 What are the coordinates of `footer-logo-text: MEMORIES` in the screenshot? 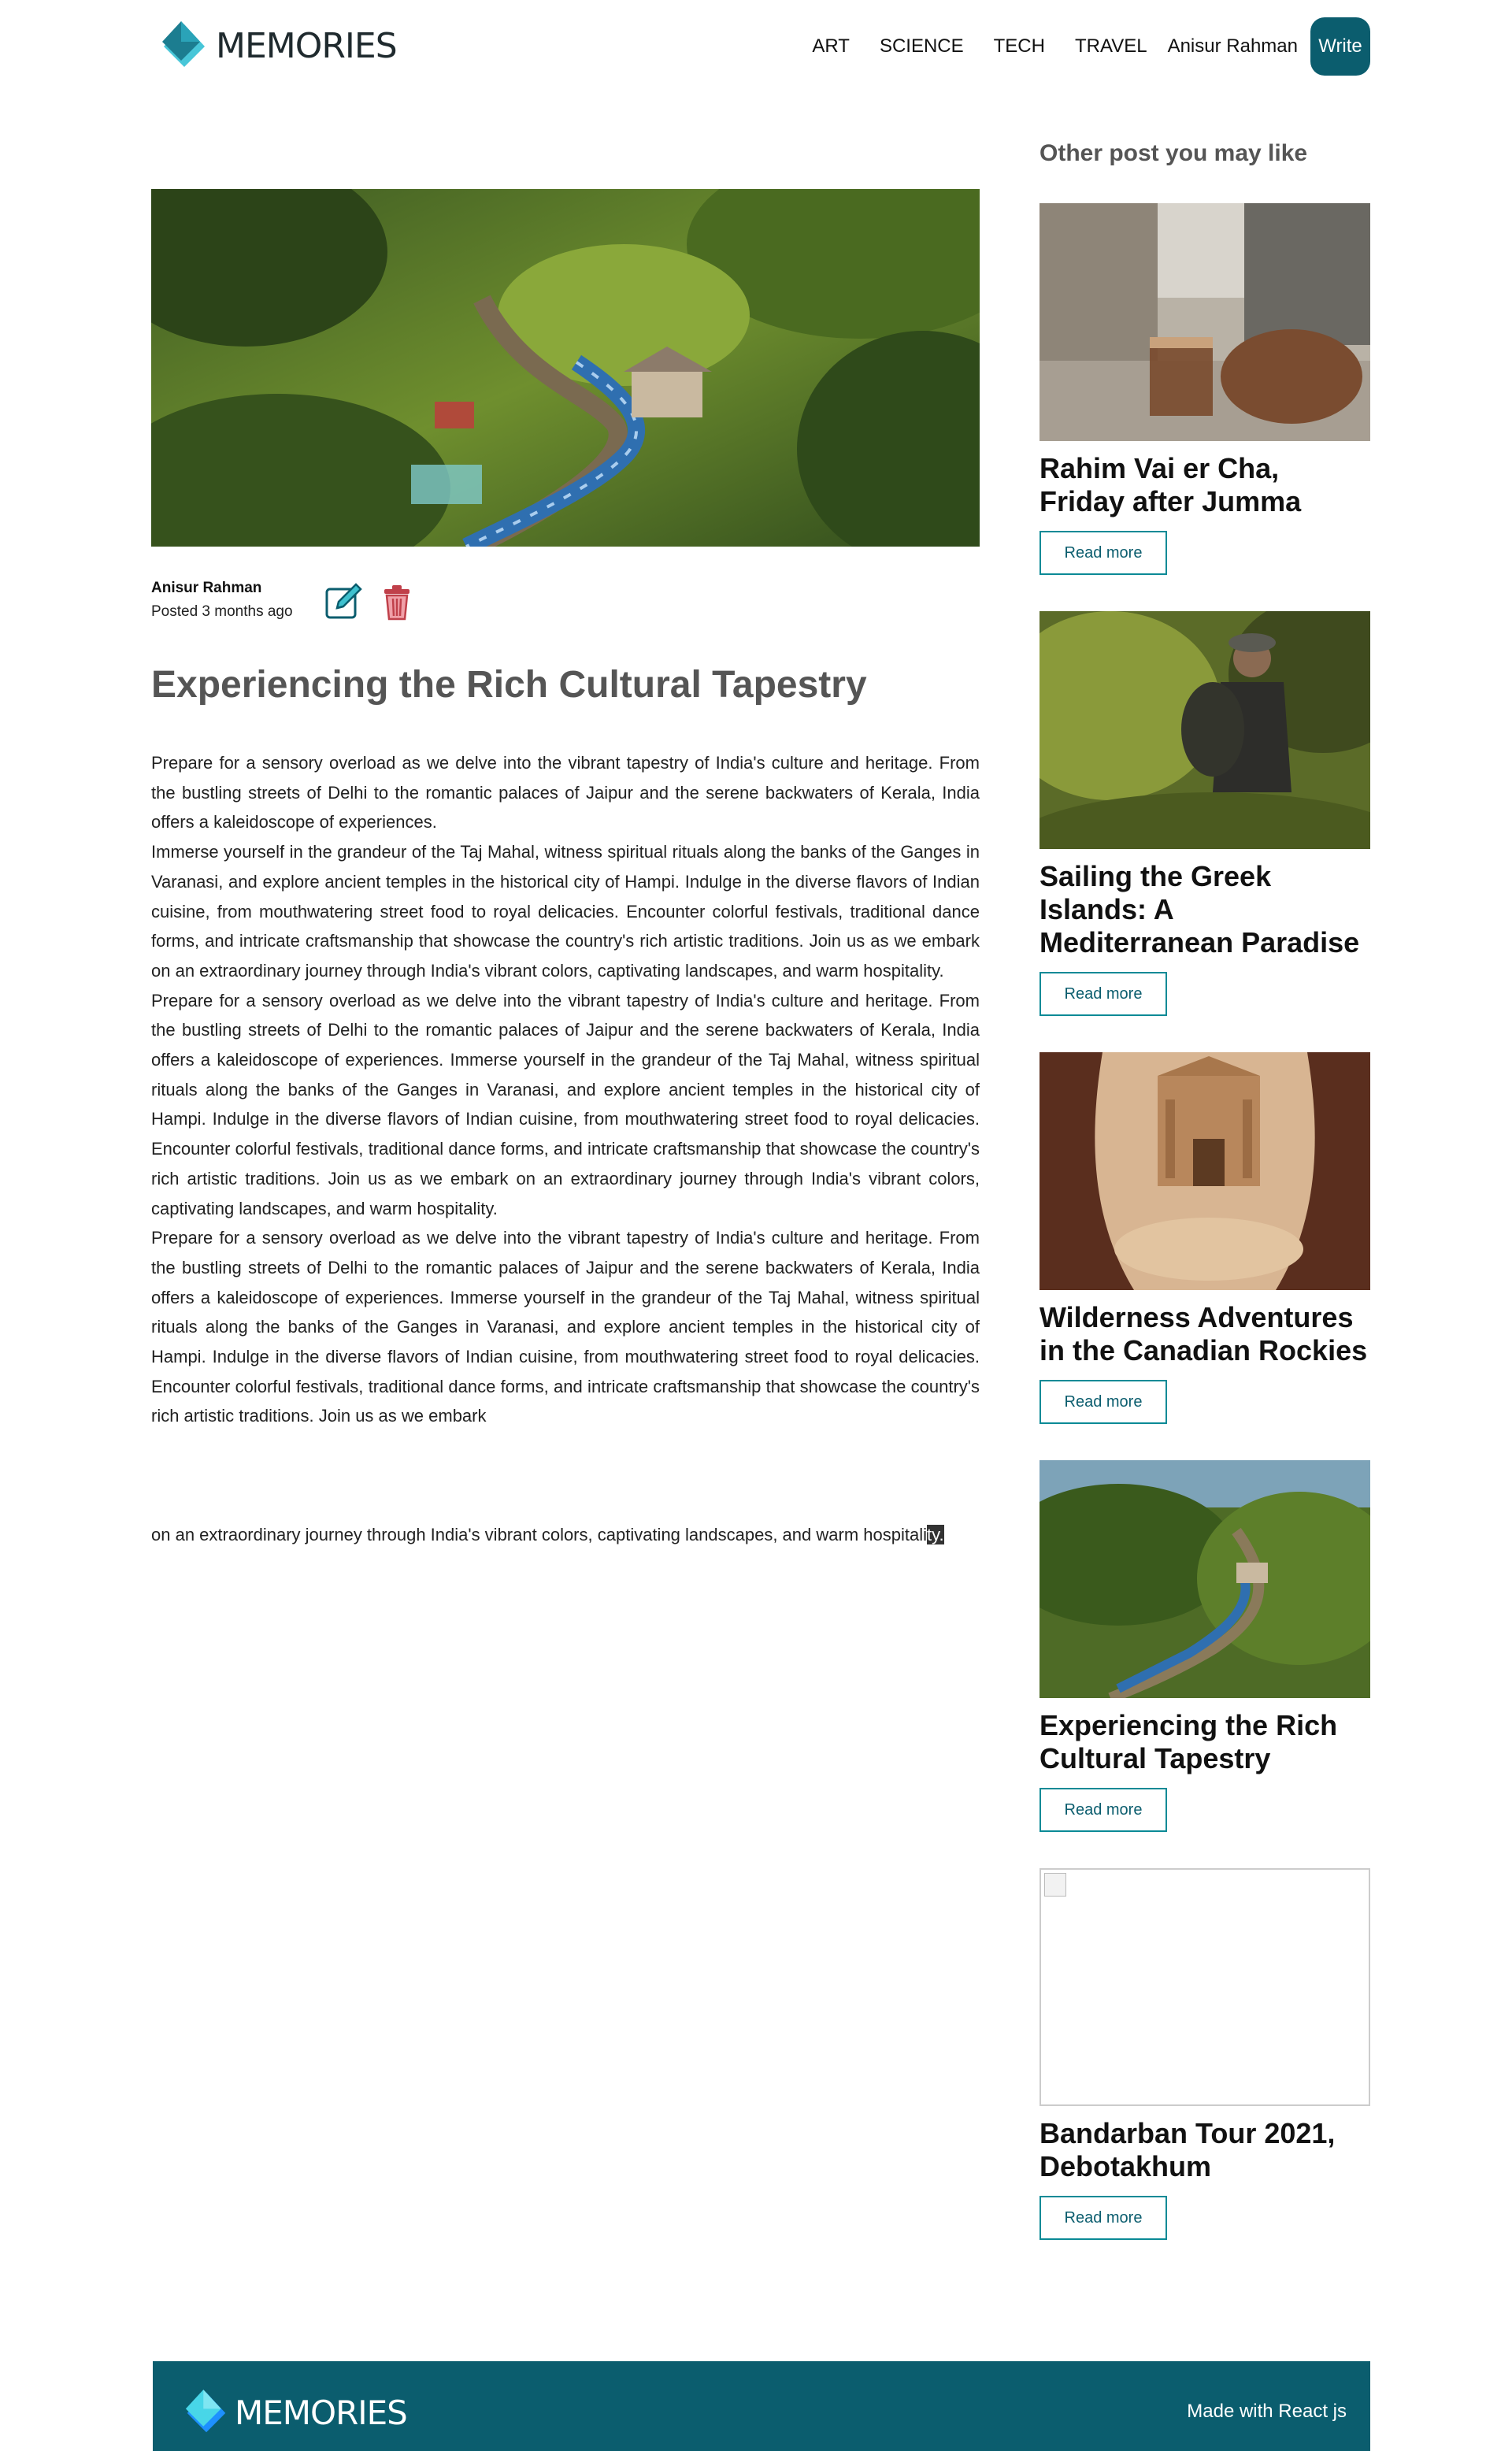 It's located at (321, 2413).